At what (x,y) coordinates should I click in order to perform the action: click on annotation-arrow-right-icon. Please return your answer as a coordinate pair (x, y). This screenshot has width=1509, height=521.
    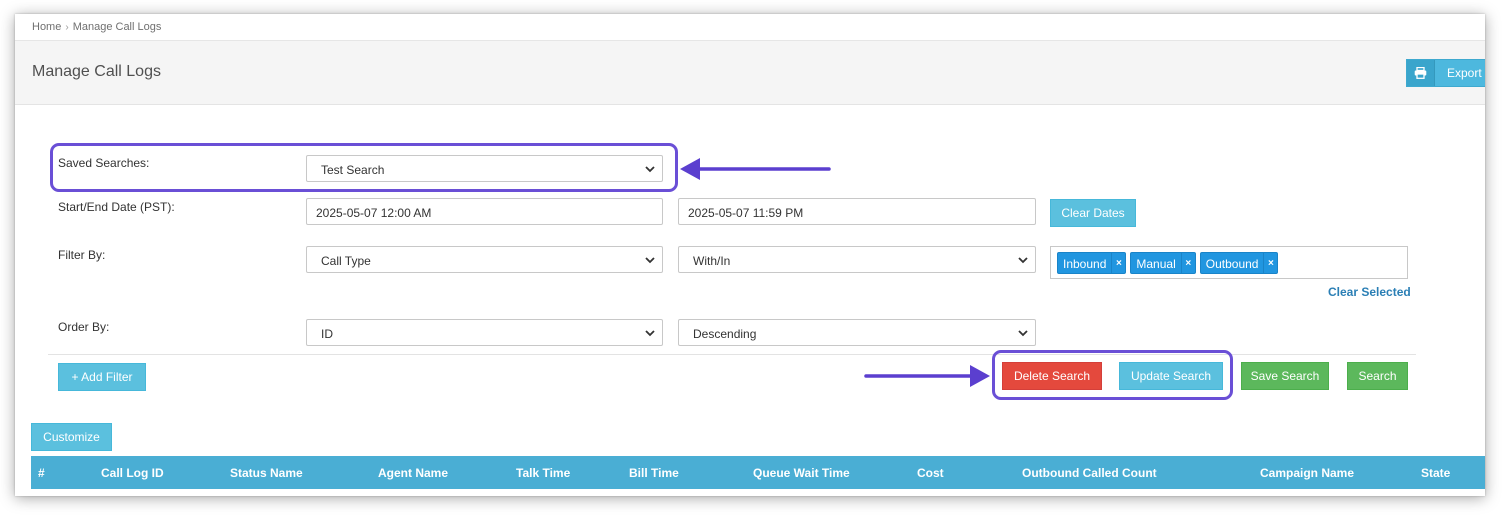
    Looking at the image, I should click on (927, 376).